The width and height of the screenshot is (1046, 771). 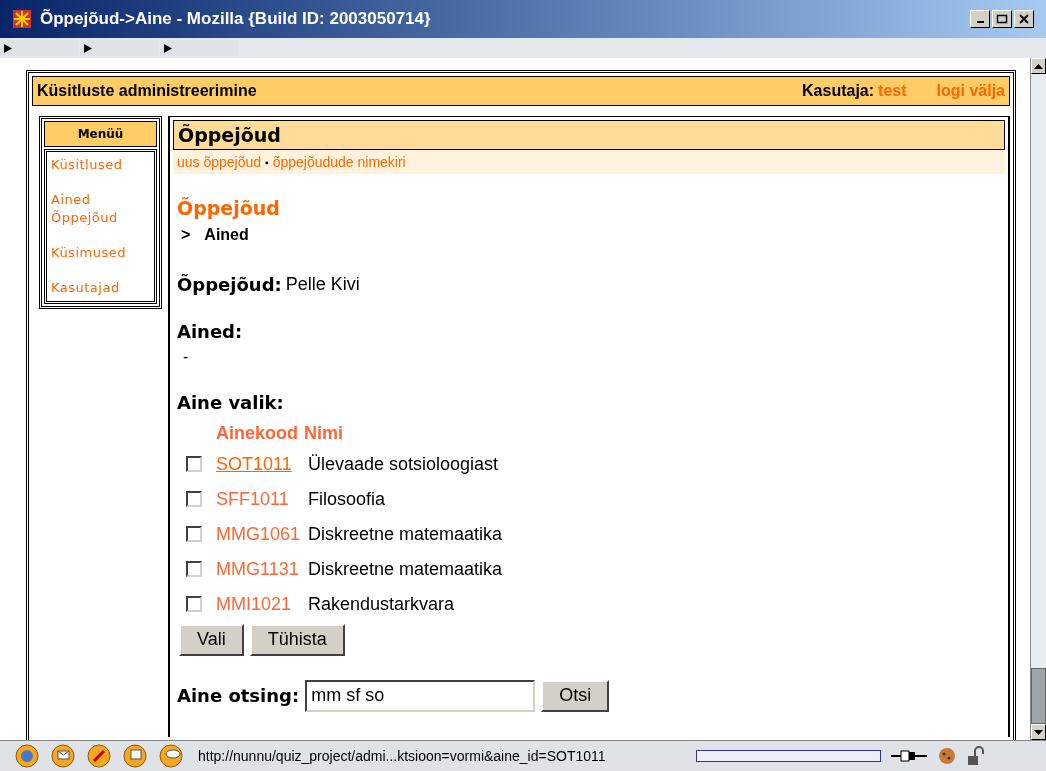 I want to click on connection-icon, so click(x=909, y=756).